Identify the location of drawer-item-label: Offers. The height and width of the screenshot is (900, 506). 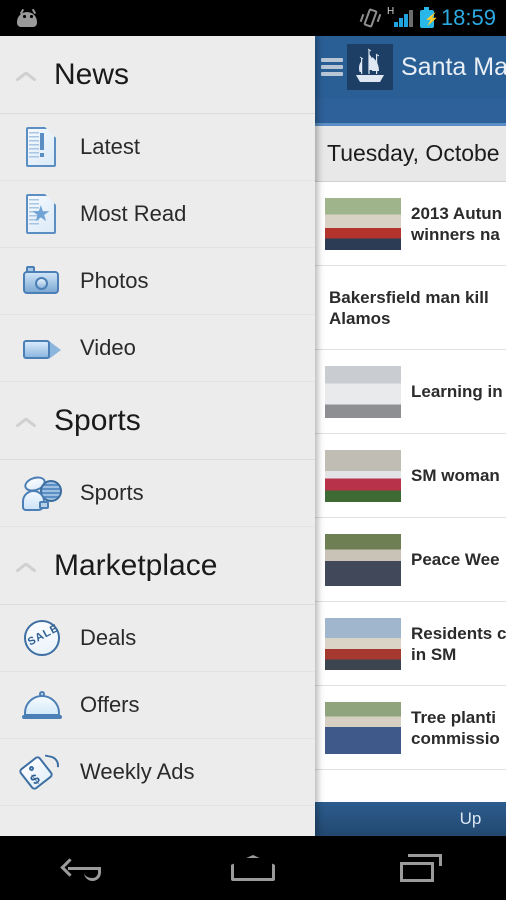
(110, 704).